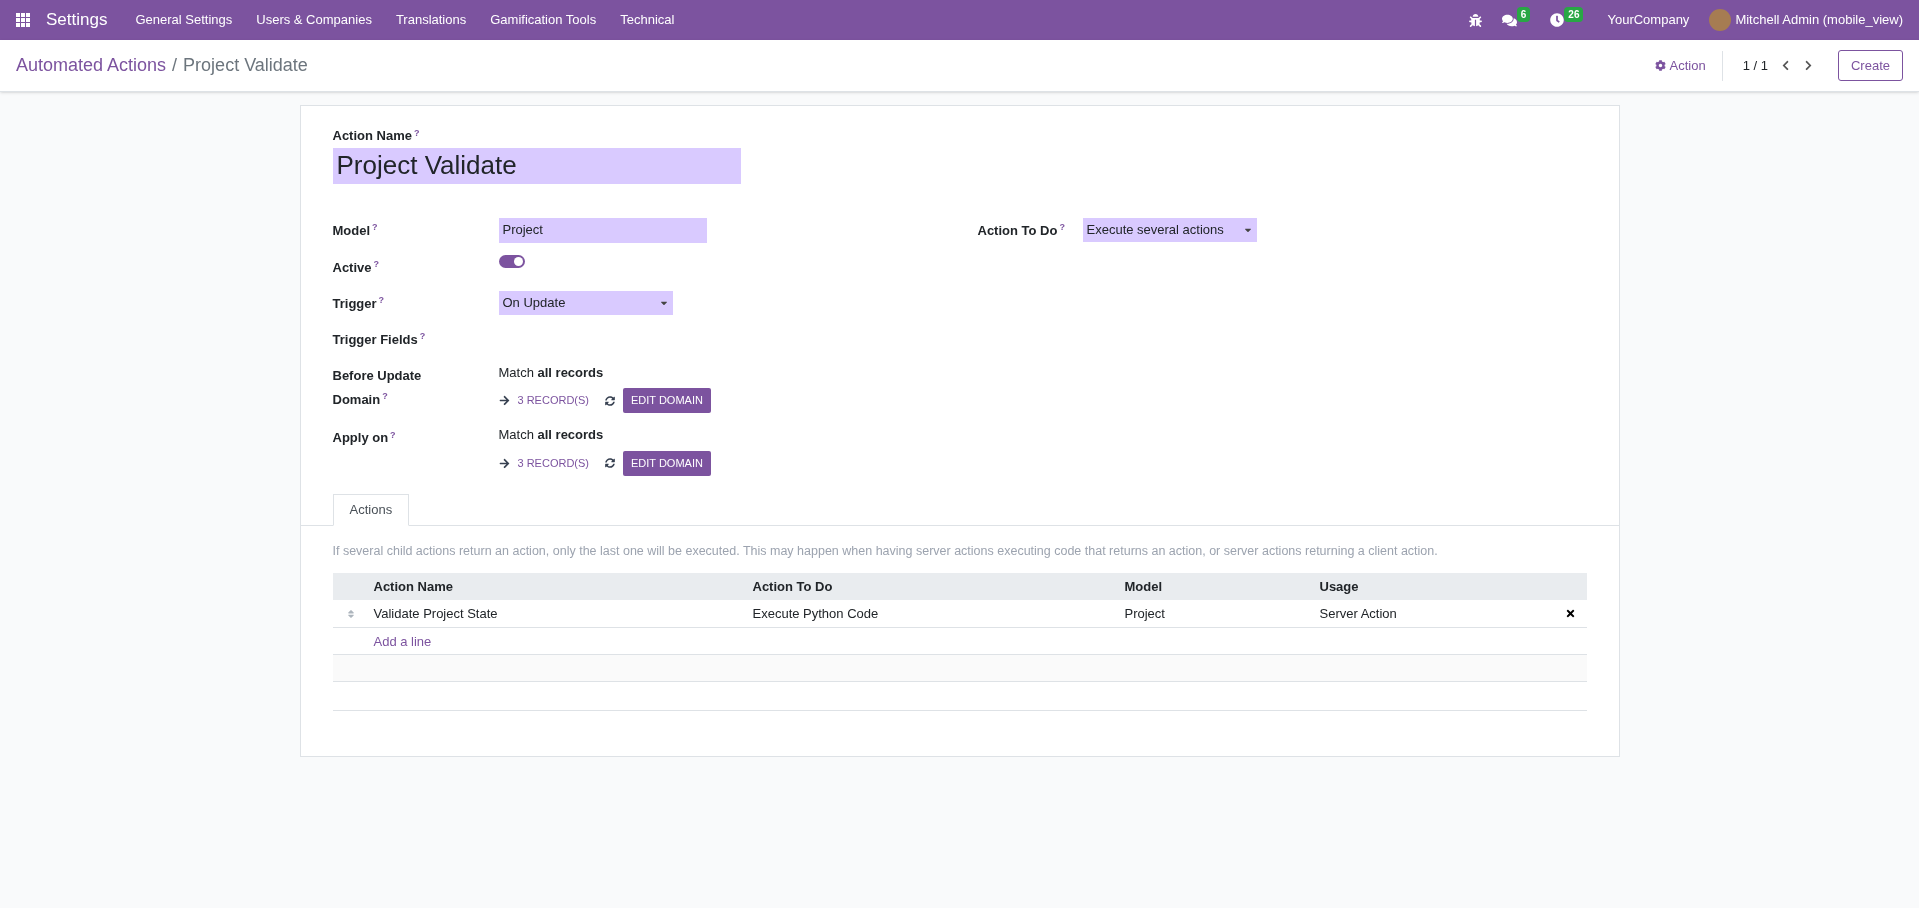  What do you see at coordinates (358, 303) in the screenshot?
I see `field-label: Trigger$^{?}$` at bounding box center [358, 303].